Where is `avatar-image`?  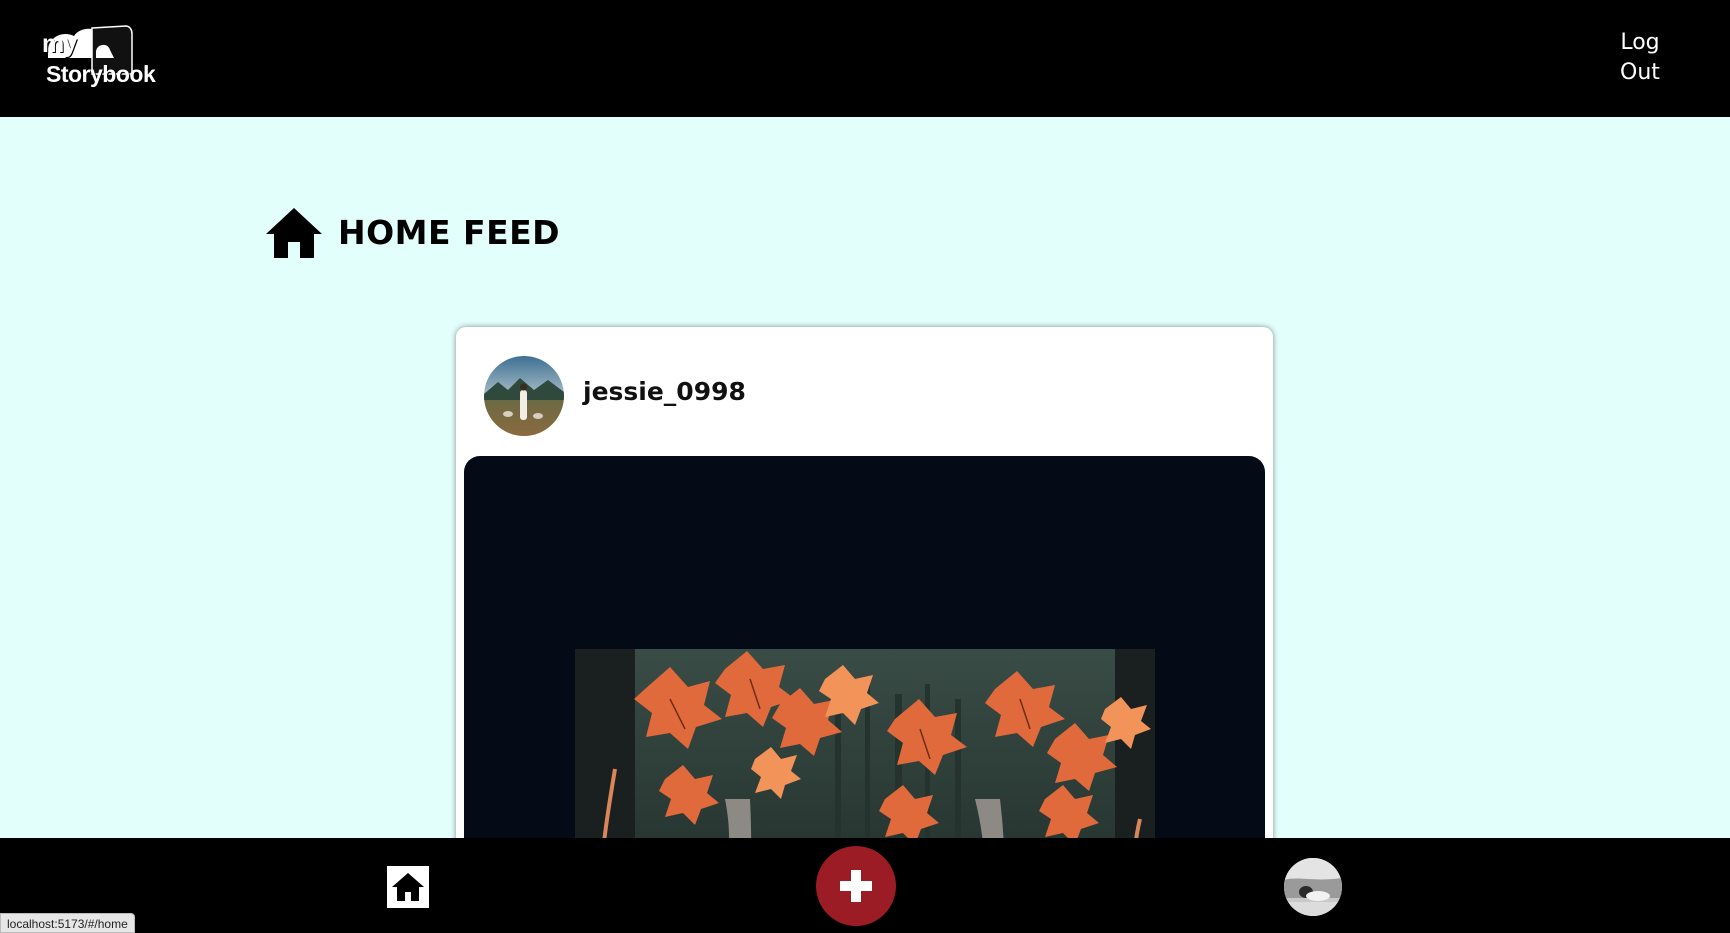 avatar-image is located at coordinates (524, 396).